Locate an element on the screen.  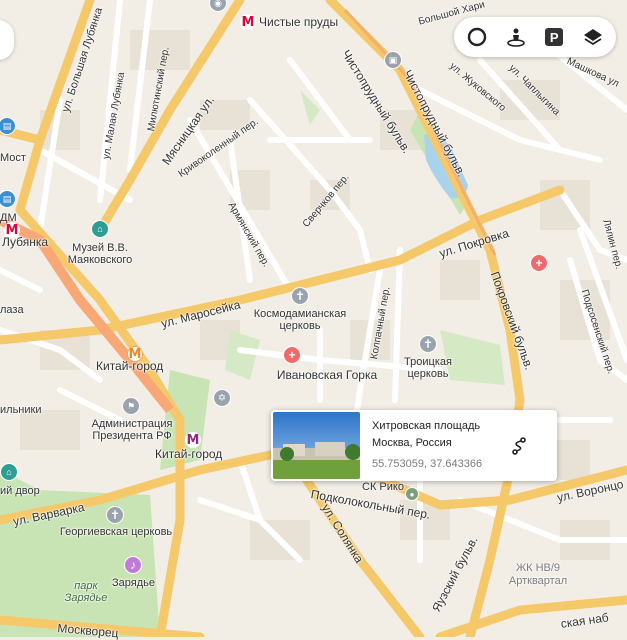
place-museum-line2: Маяковского is located at coordinates (100, 260).